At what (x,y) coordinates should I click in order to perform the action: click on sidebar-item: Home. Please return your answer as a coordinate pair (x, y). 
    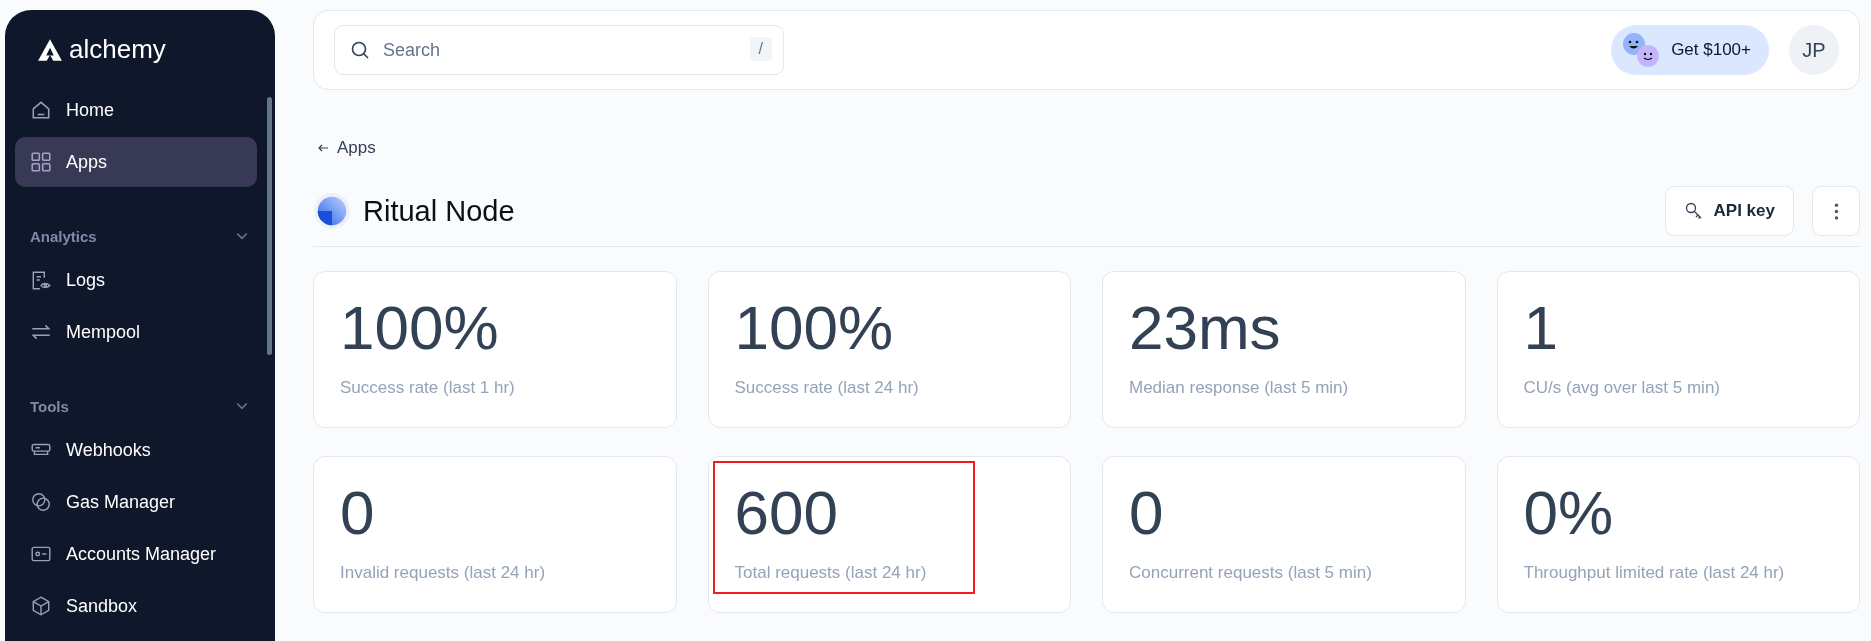
    Looking at the image, I should click on (136, 110).